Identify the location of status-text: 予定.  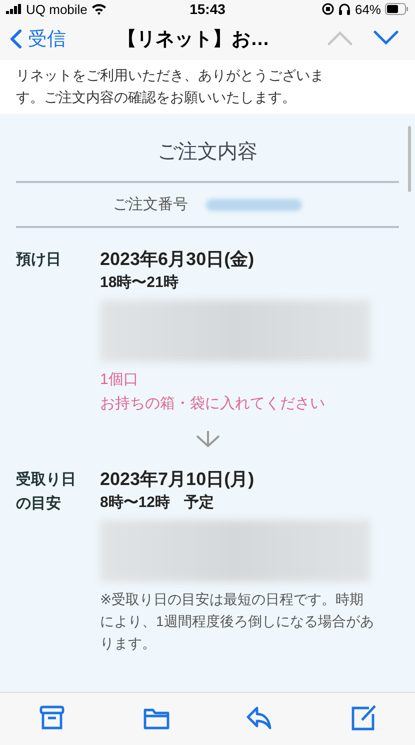
(199, 503).